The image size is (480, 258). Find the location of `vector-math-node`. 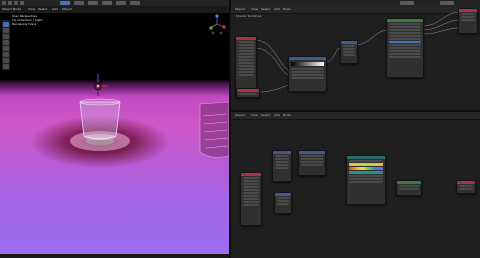

vector-math-node is located at coordinates (283, 203).